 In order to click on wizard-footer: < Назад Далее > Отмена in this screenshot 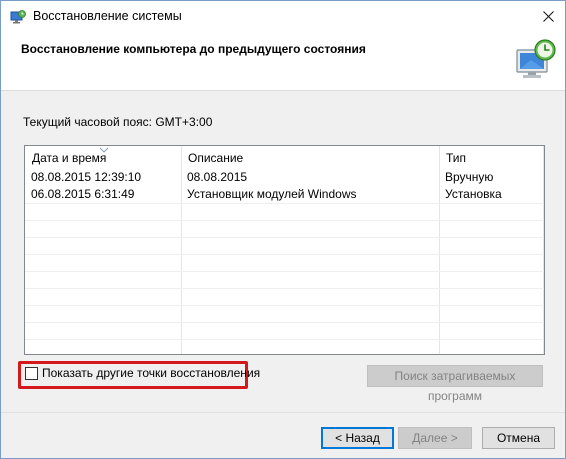, I will do `click(283, 435)`.